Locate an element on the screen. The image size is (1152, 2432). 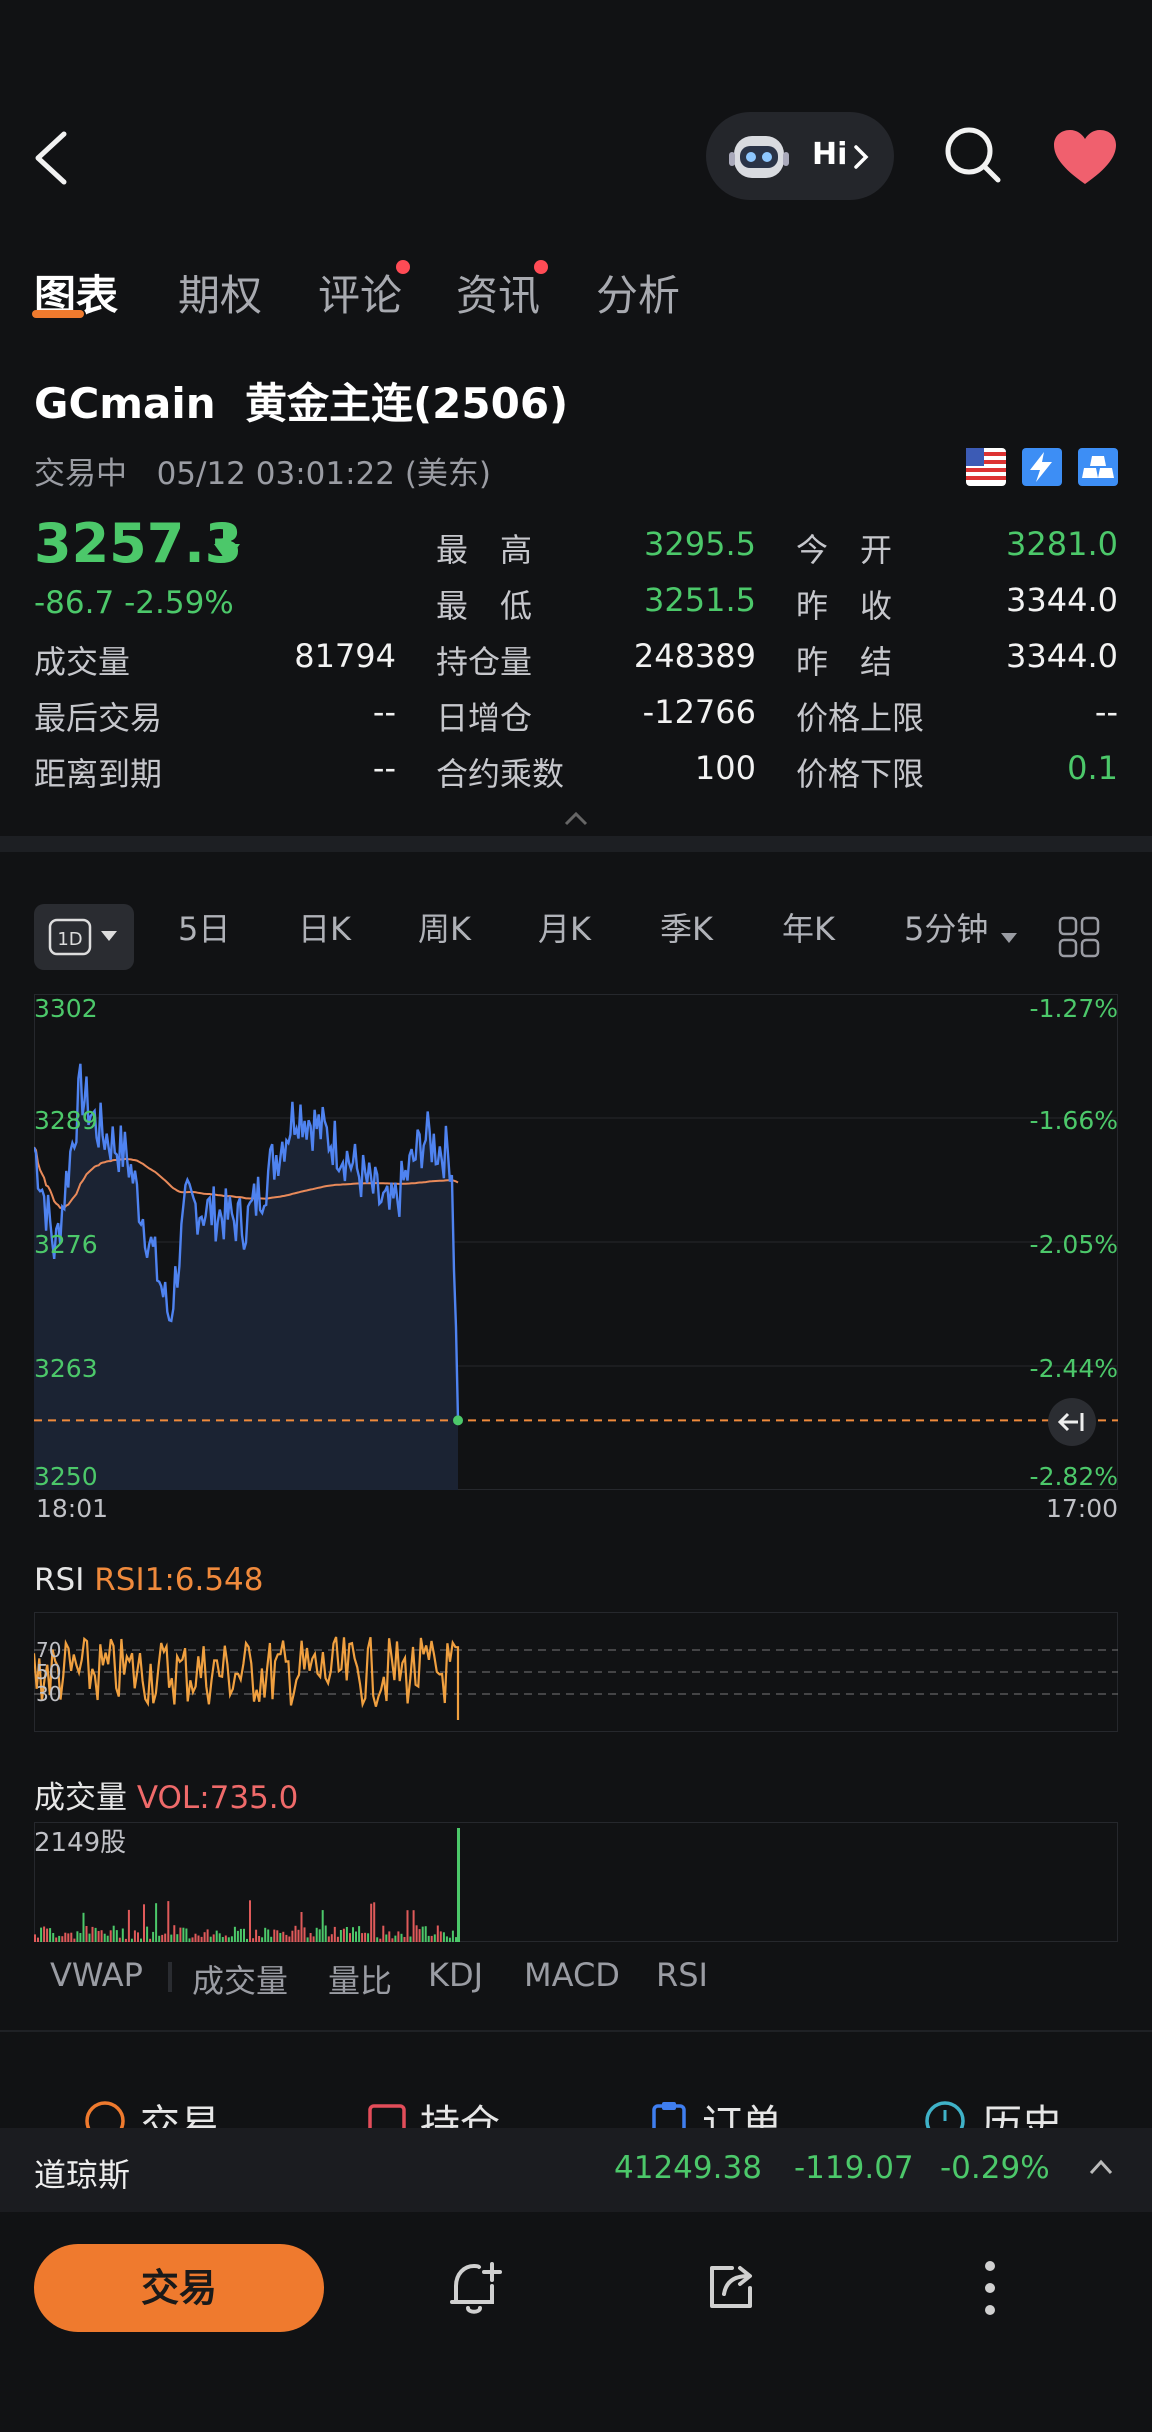
tab-analysis: 分析 is located at coordinates (638, 292).